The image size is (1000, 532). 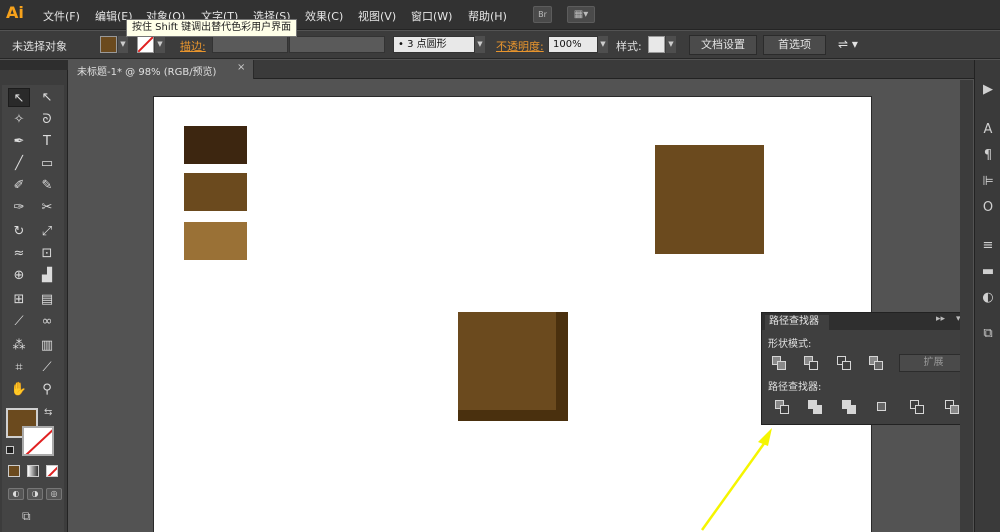 I want to click on menu-effect: 效果(C), so click(x=324, y=16).